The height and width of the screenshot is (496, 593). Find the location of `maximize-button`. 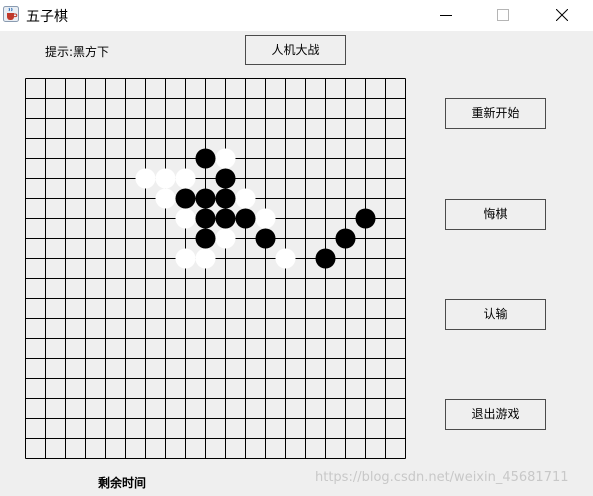

maximize-button is located at coordinates (503, 15).